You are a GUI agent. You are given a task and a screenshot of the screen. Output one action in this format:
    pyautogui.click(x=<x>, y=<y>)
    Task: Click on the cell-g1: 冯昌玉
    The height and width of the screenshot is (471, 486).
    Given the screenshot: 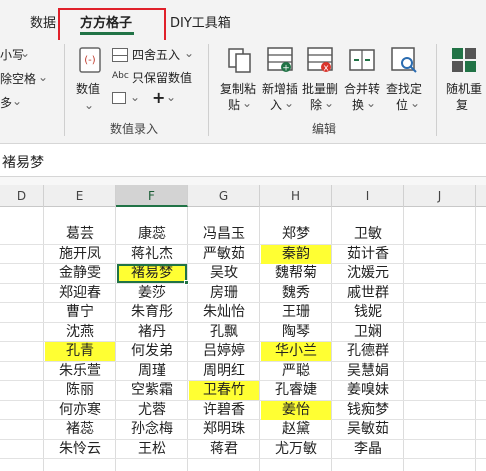 What is the action you would take?
    pyautogui.click(x=224, y=234)
    